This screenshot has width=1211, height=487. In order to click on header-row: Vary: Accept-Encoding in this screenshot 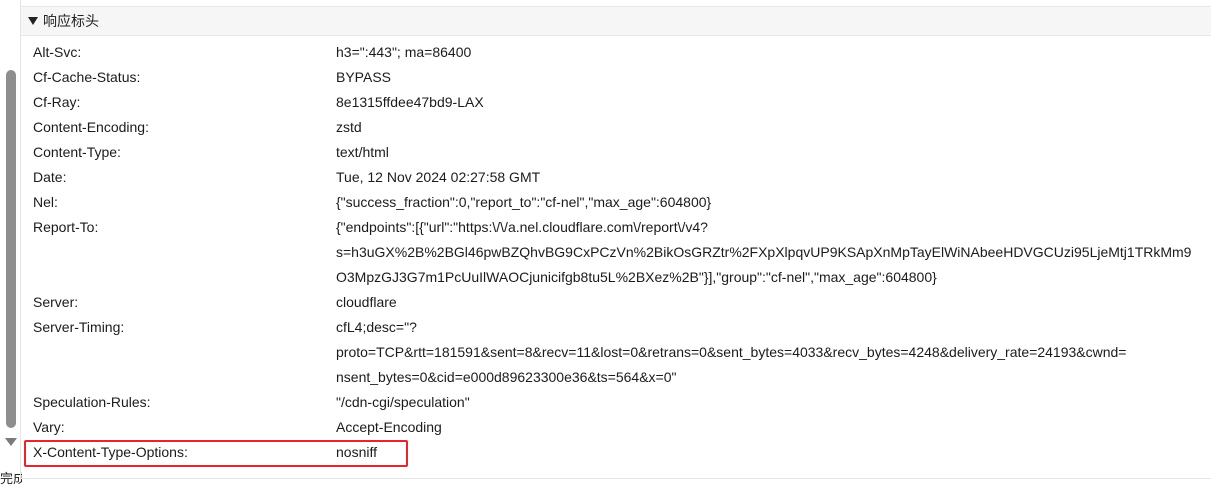, I will do `click(616, 427)`.